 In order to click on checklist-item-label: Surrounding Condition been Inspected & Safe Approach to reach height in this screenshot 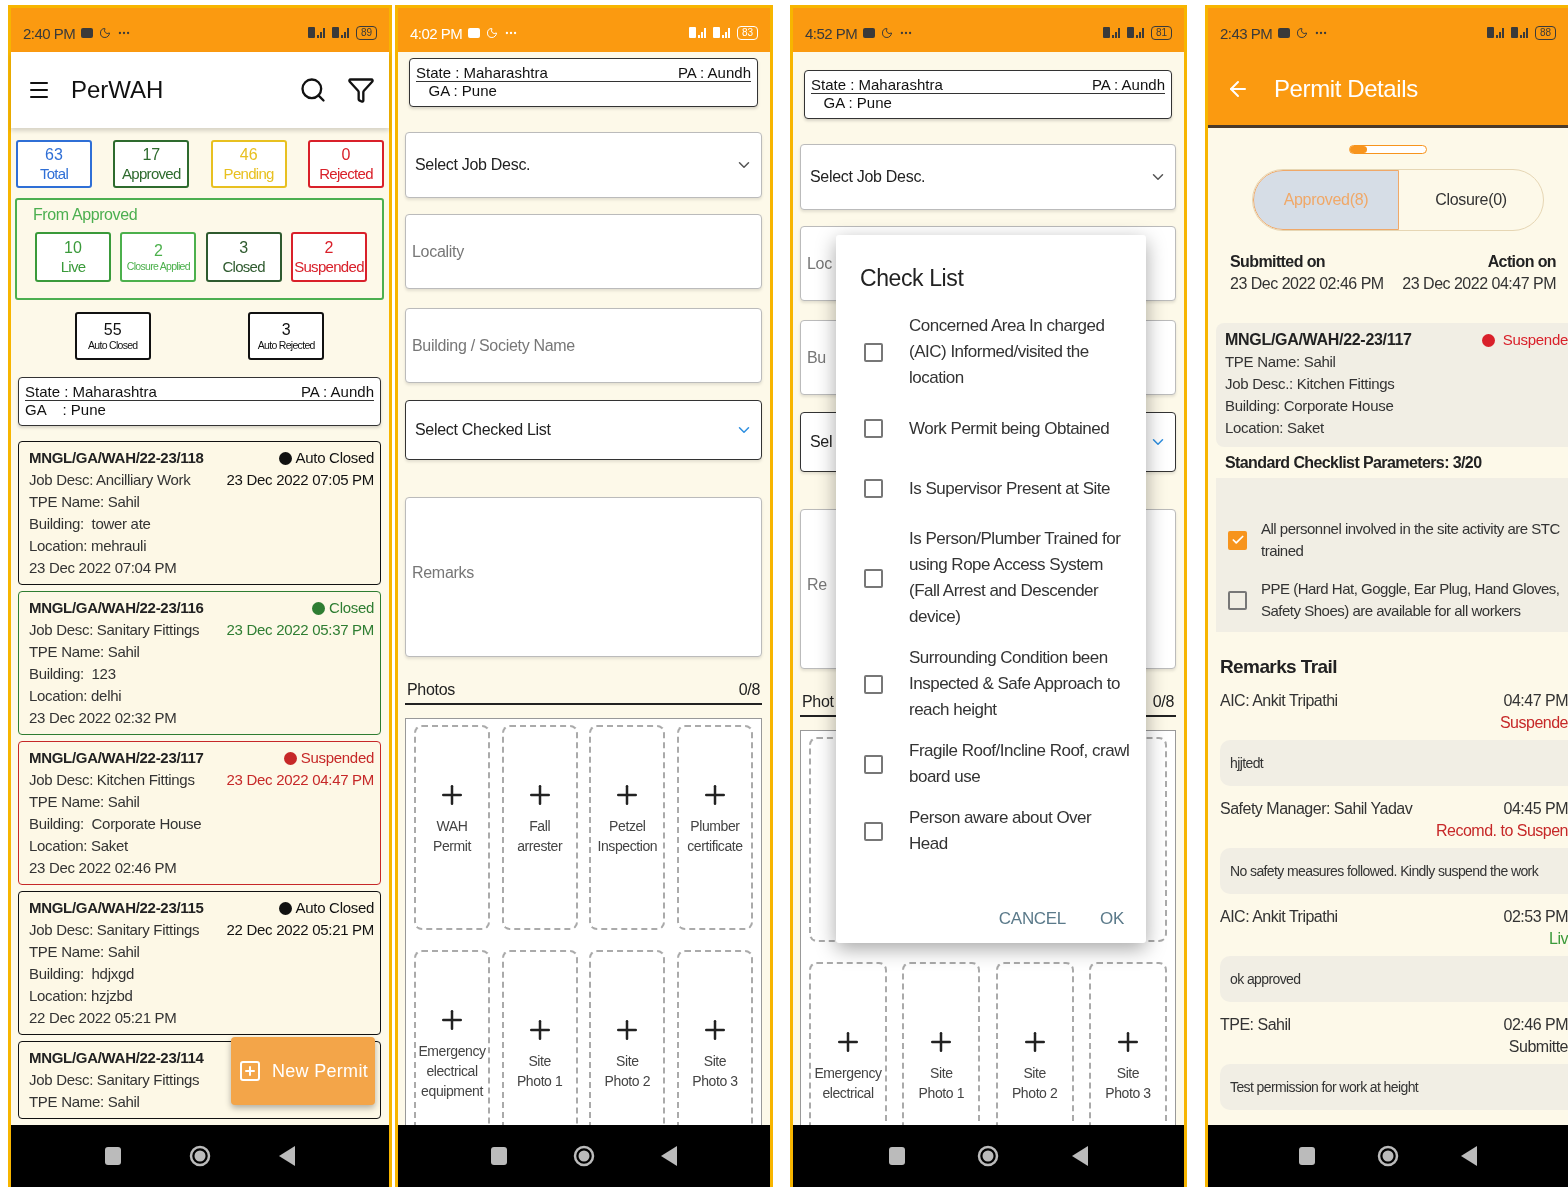, I will do `click(1015, 684)`.